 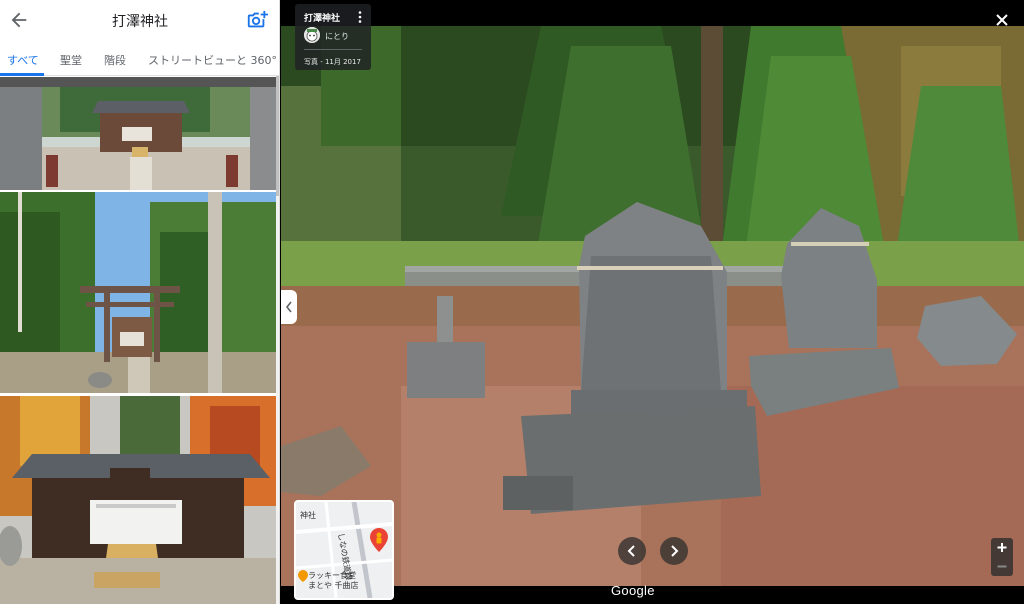 I want to click on zoom-out-icon, so click(x=1002, y=566).